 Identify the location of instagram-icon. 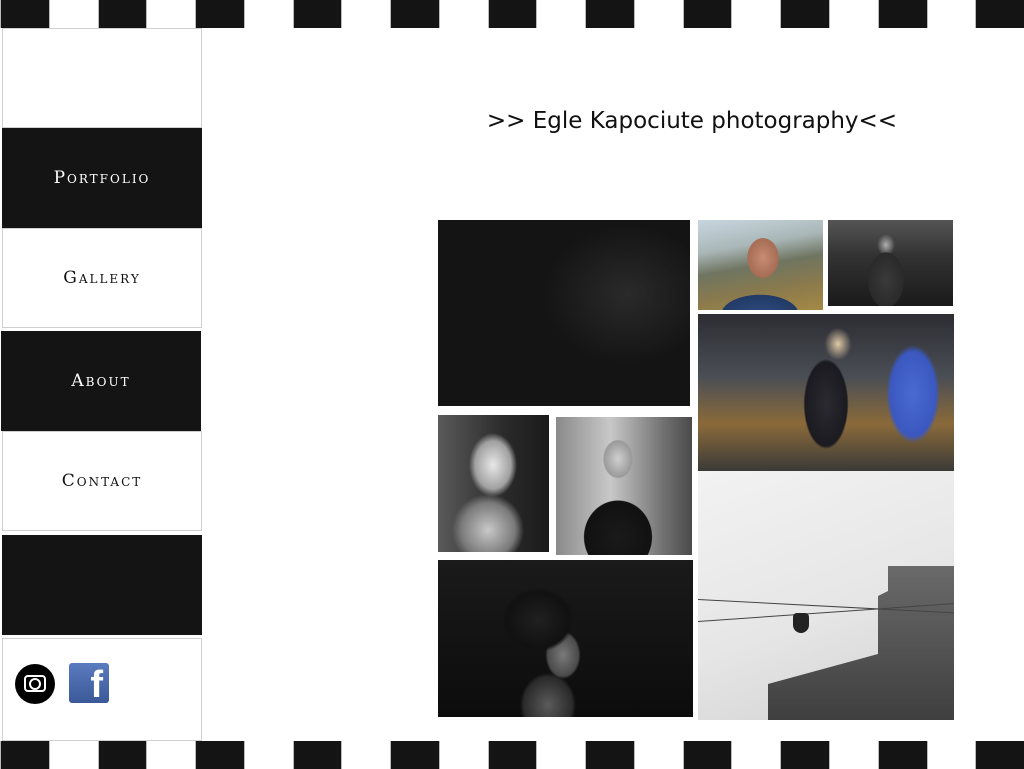
(35, 684).